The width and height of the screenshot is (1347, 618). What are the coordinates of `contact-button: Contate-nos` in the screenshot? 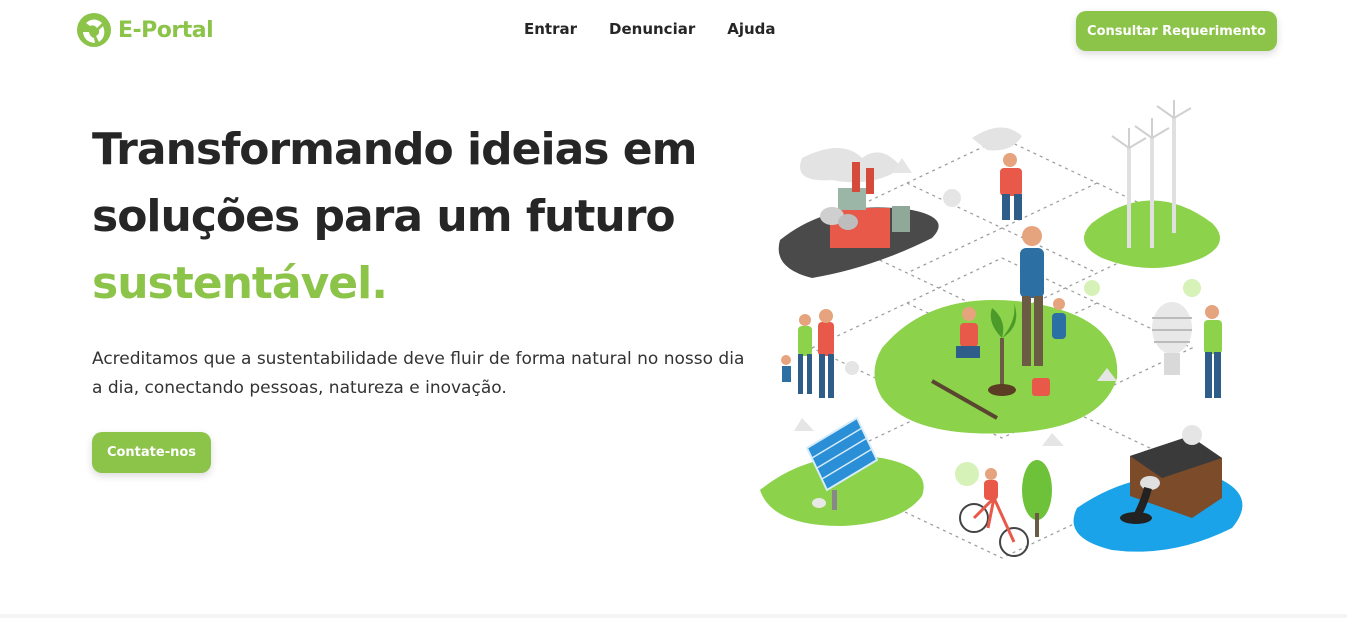 It's located at (151, 452).